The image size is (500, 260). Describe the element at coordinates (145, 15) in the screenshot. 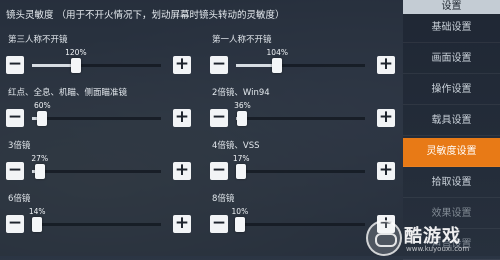

I see `section-title: 镜头灵敏度 （用于不开火情况下，划动屏幕时镜头转动的灵敏度）` at that location.